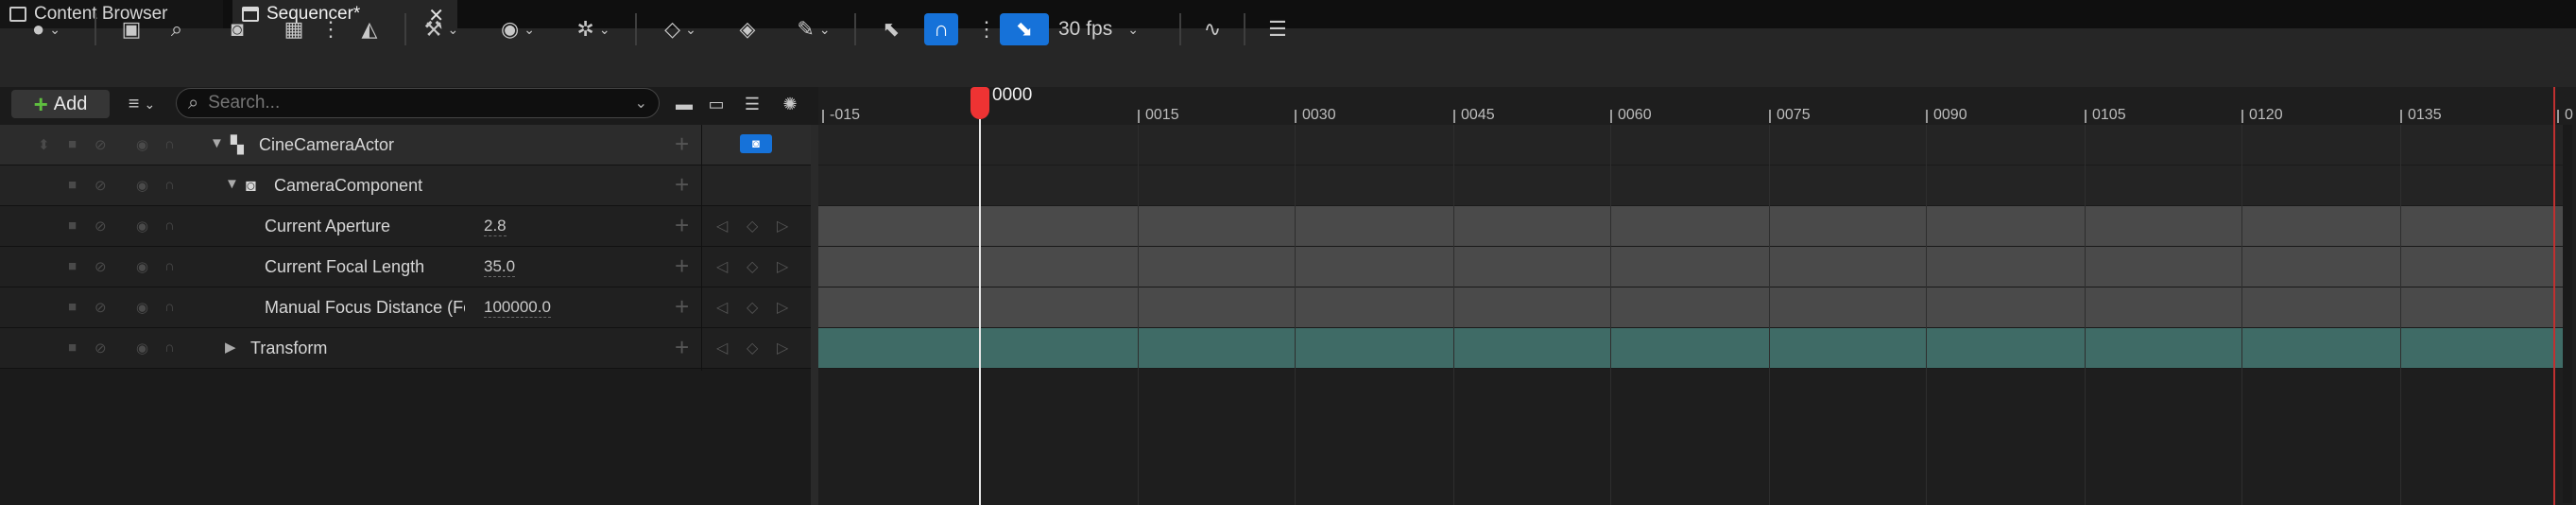 This screenshot has width=2576, height=505. Describe the element at coordinates (1690, 308) in the screenshot. I see `track-lane-focus-distance` at that location.